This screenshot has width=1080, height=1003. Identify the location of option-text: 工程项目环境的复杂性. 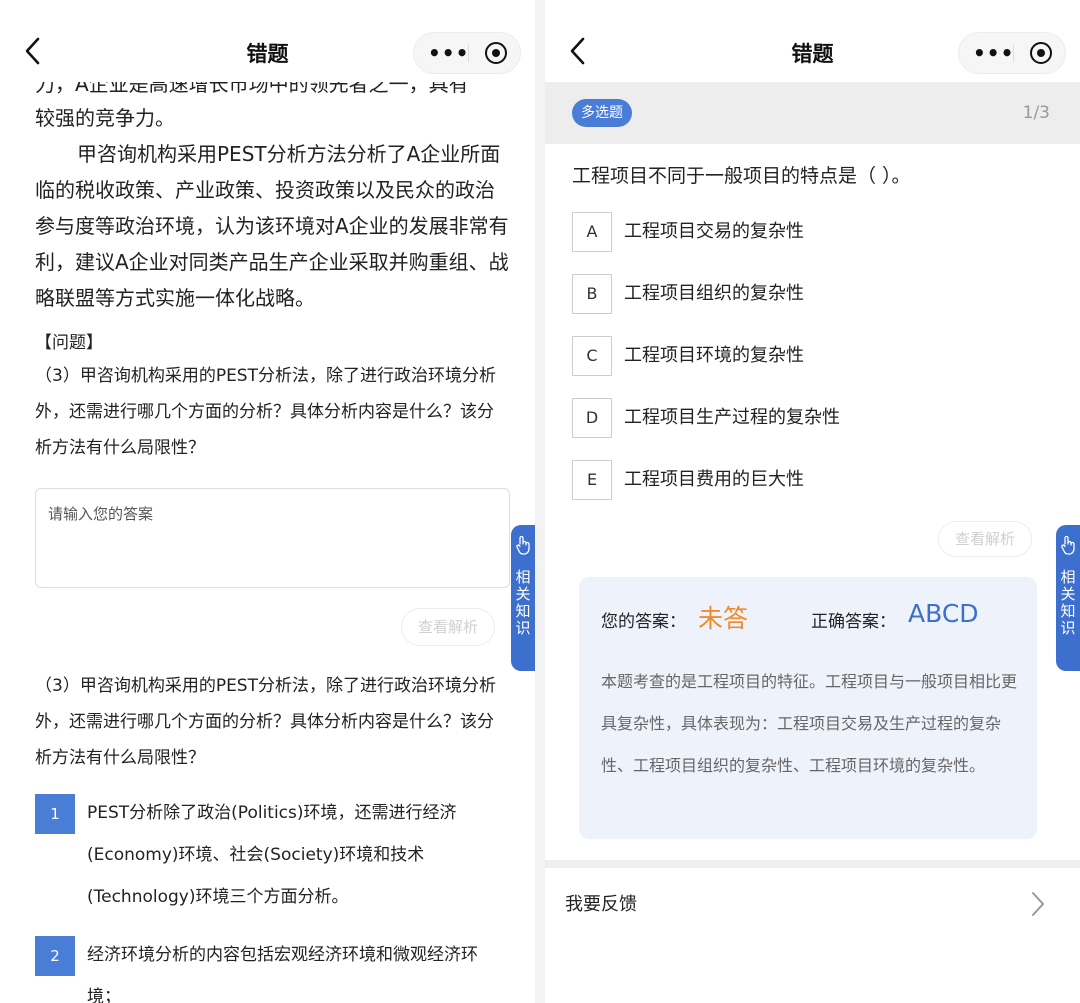
(714, 355).